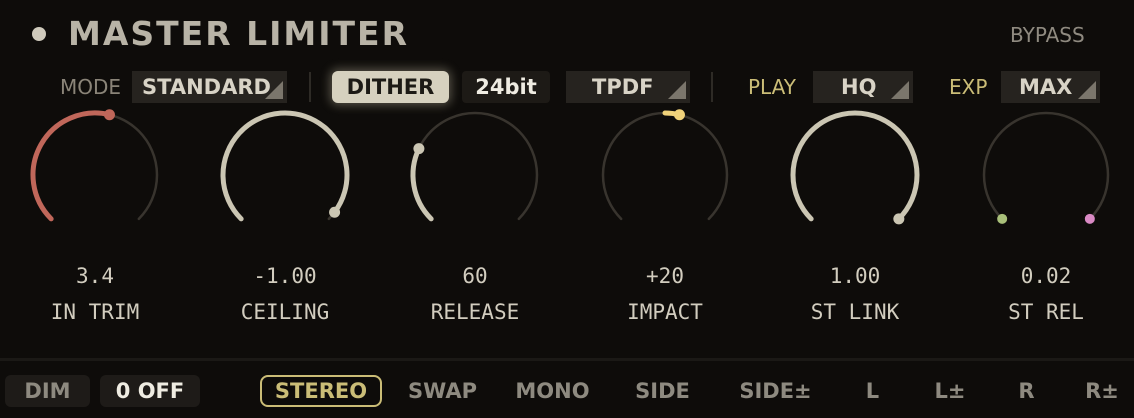 This screenshot has height=418, width=1134. I want to click on ceiling-label: CEILING, so click(285, 312).